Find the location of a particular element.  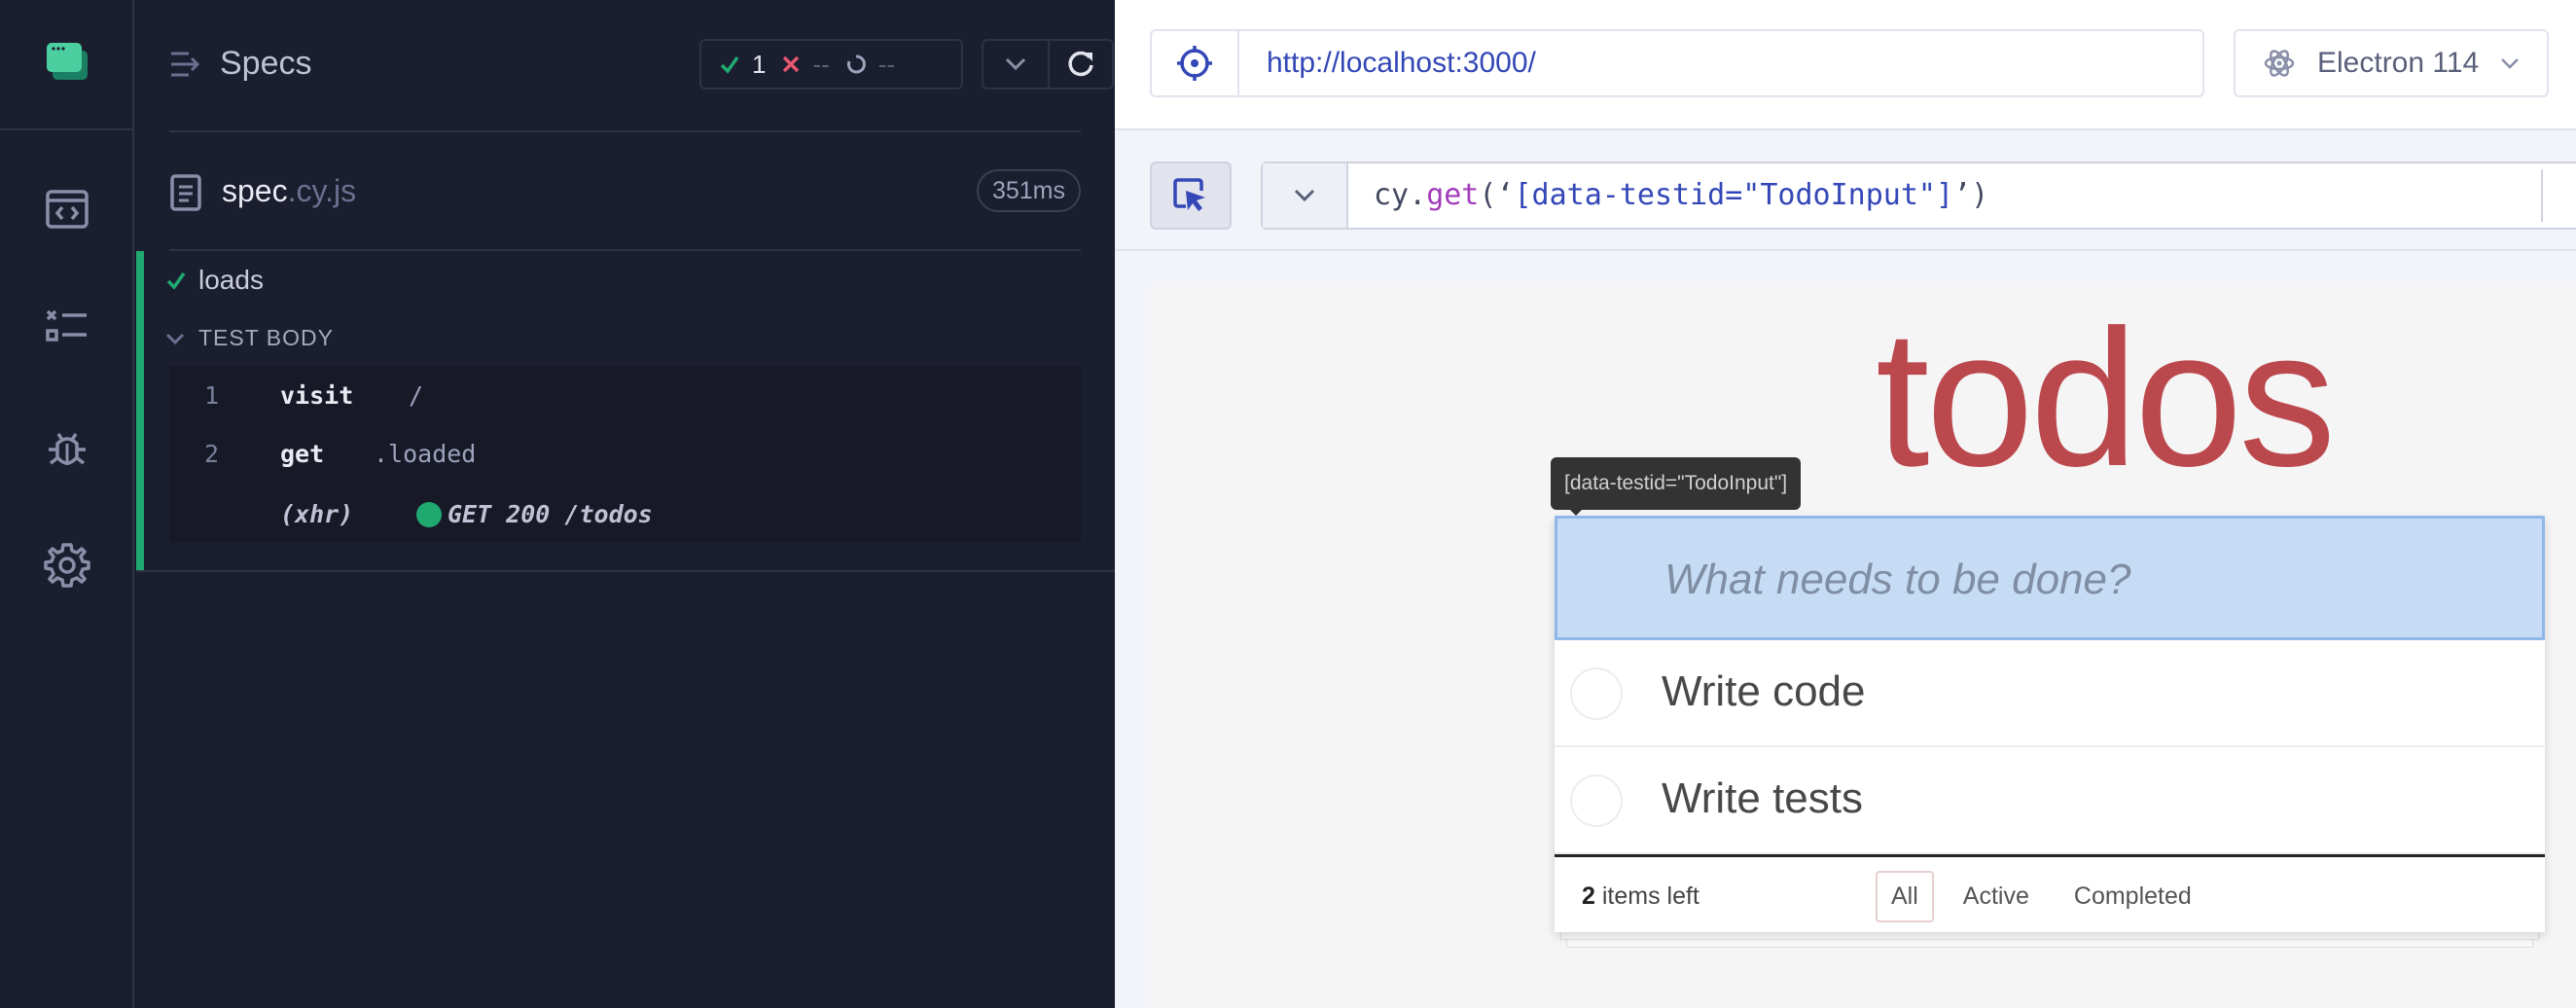

items-left-count: 2 items left is located at coordinates (1640, 896).